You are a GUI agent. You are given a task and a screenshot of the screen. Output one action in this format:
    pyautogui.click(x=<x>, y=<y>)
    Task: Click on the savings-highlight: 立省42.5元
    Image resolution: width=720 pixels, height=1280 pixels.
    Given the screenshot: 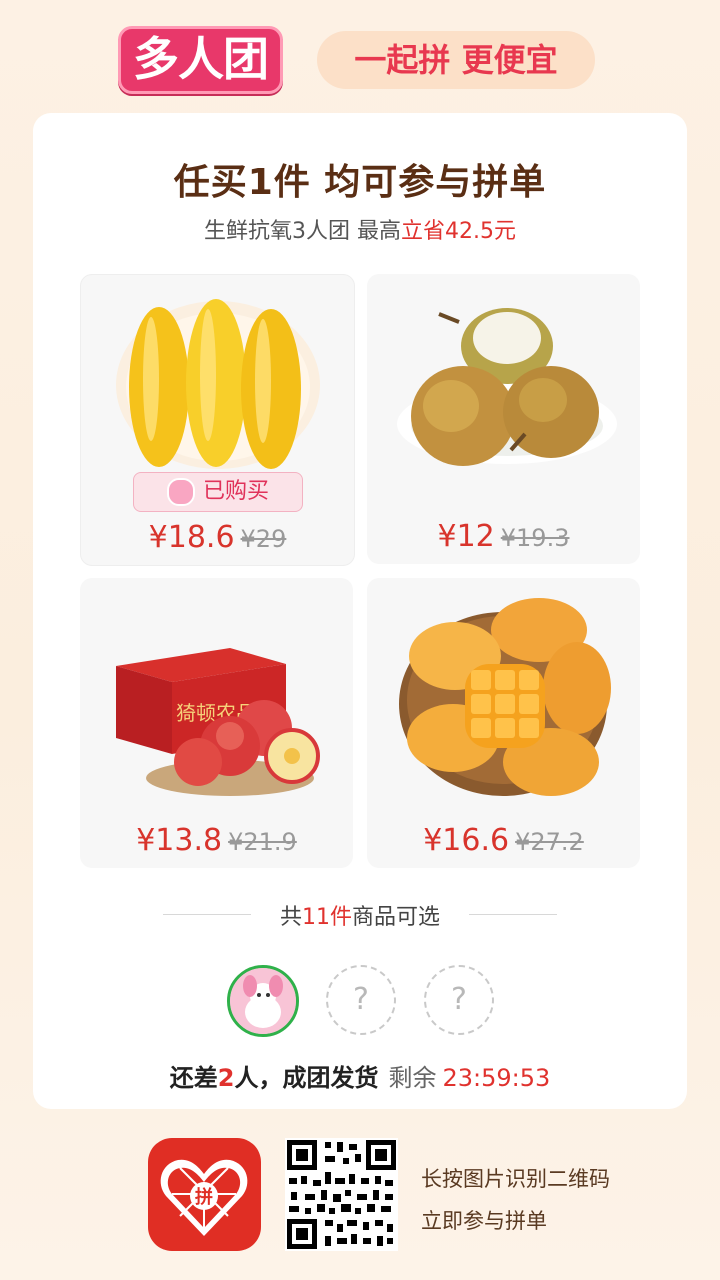 What is the action you would take?
    pyautogui.click(x=458, y=231)
    